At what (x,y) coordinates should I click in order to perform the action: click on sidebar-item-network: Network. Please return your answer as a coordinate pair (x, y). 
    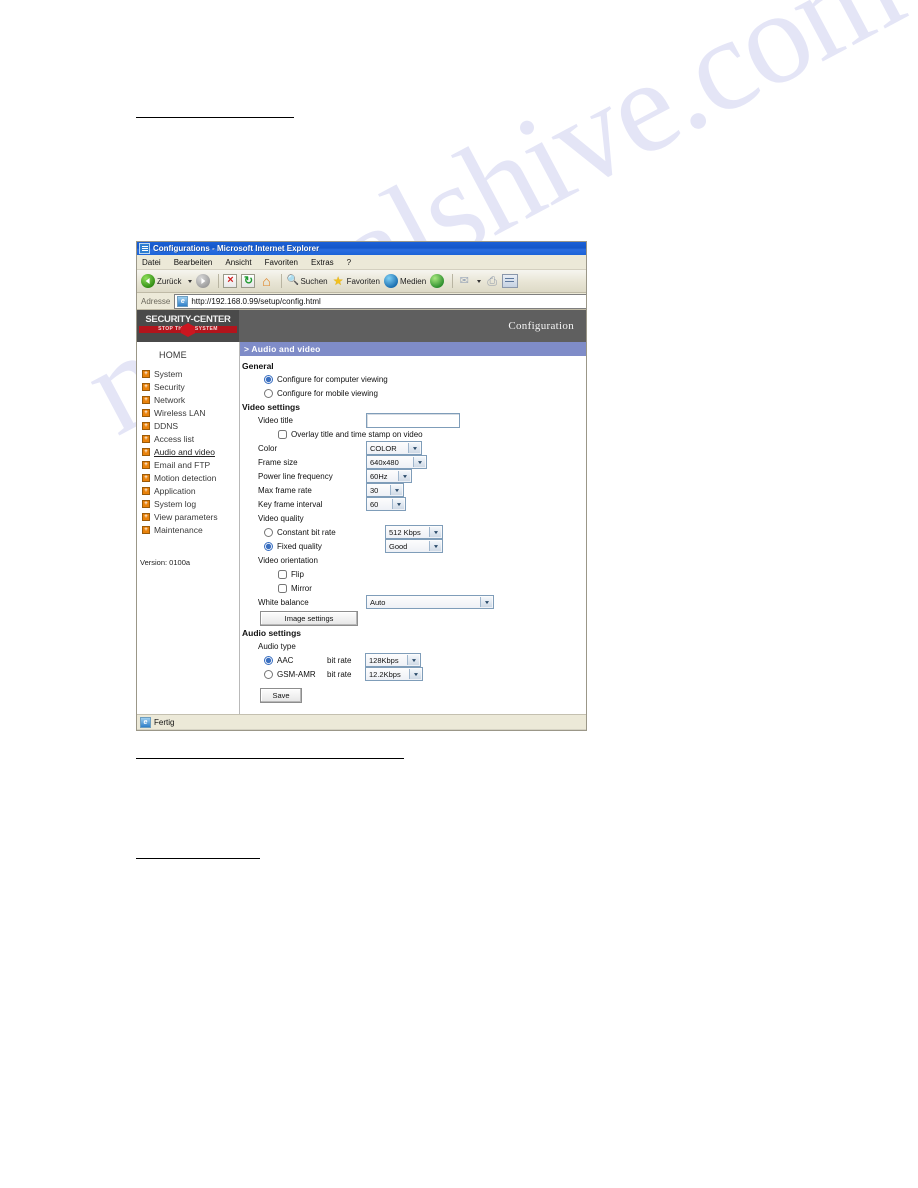
    Looking at the image, I should click on (188, 399).